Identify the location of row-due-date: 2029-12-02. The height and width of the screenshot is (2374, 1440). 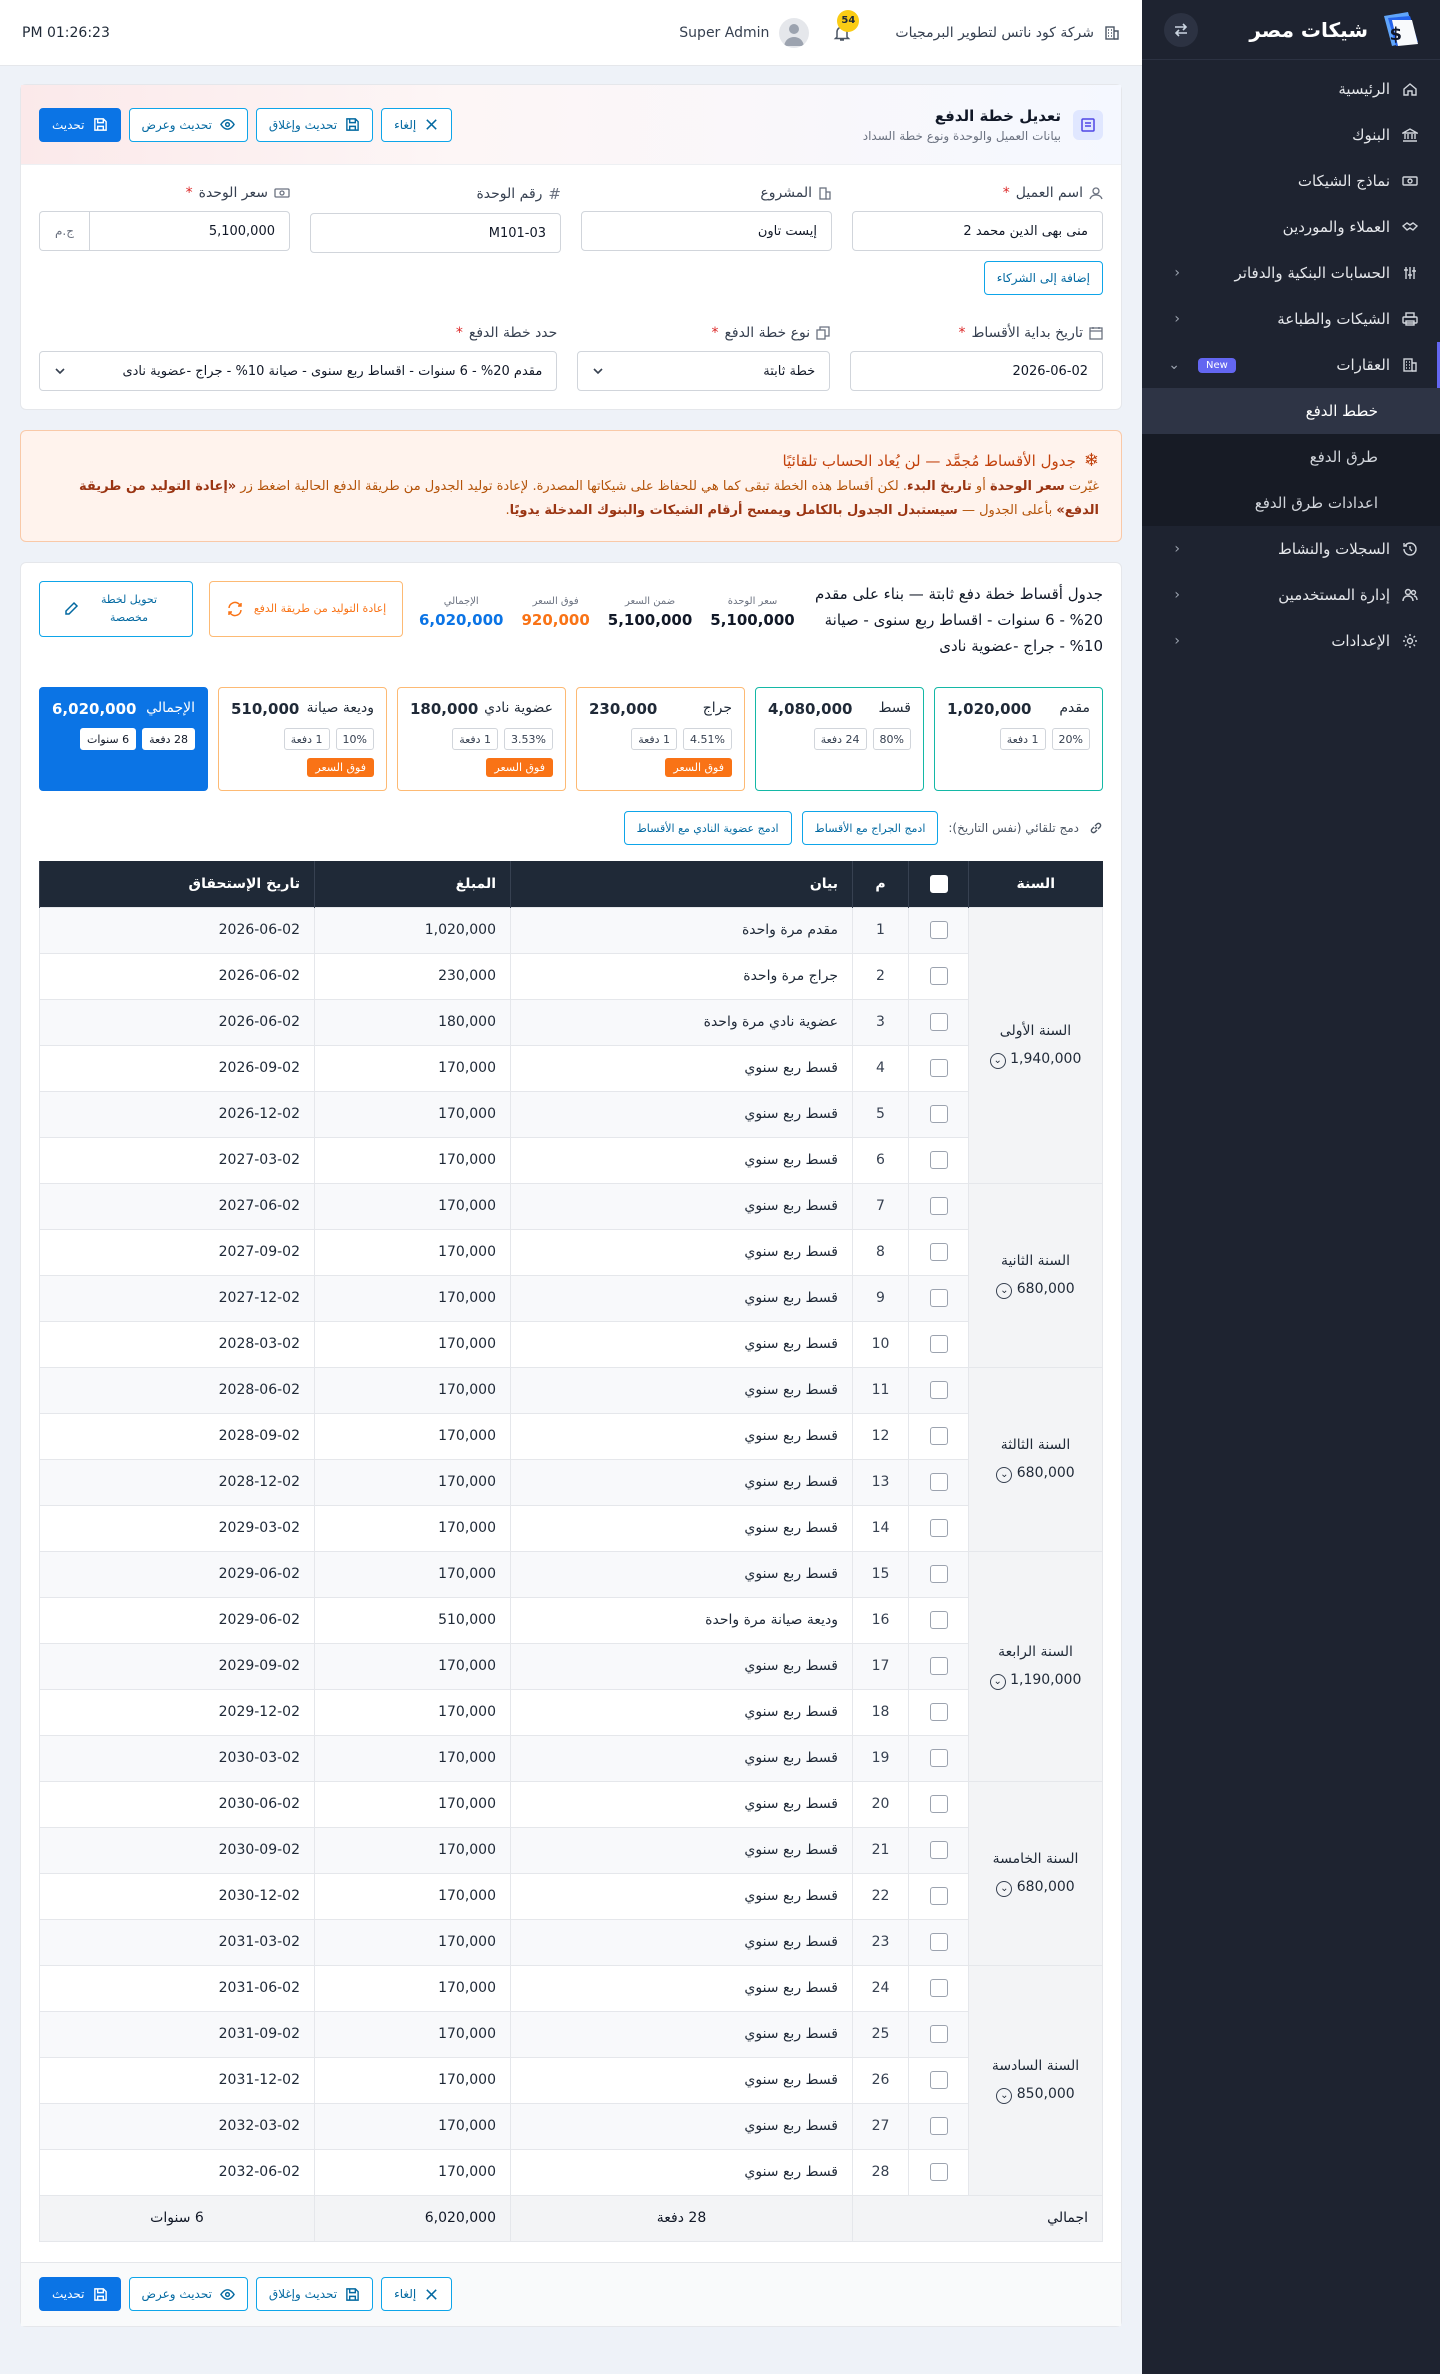
(177, 1712).